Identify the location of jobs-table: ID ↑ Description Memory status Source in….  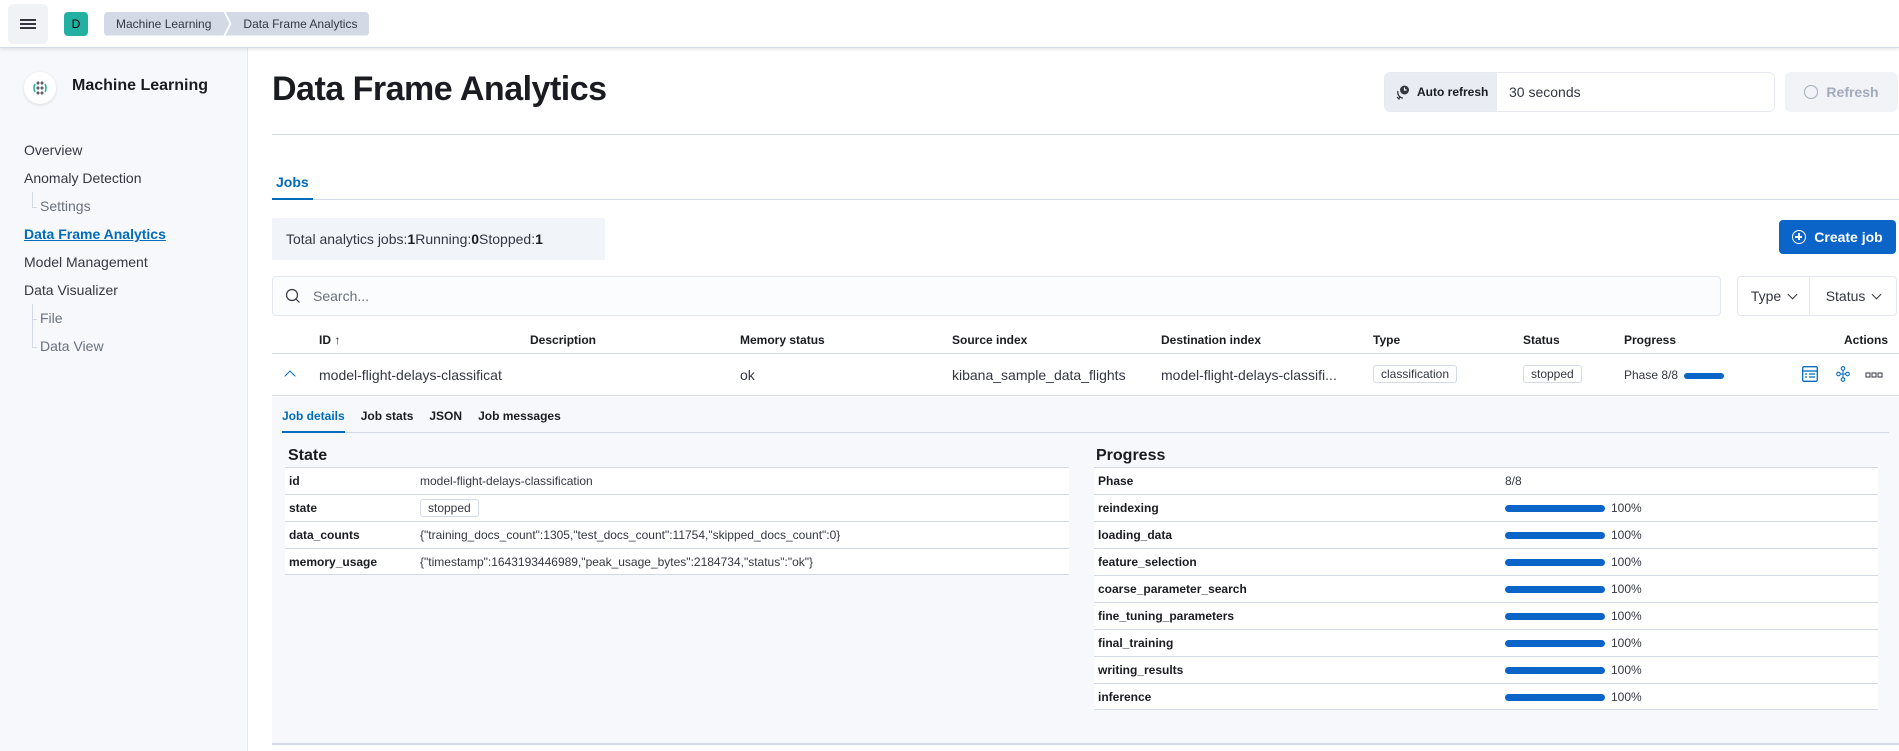
(1085, 360).